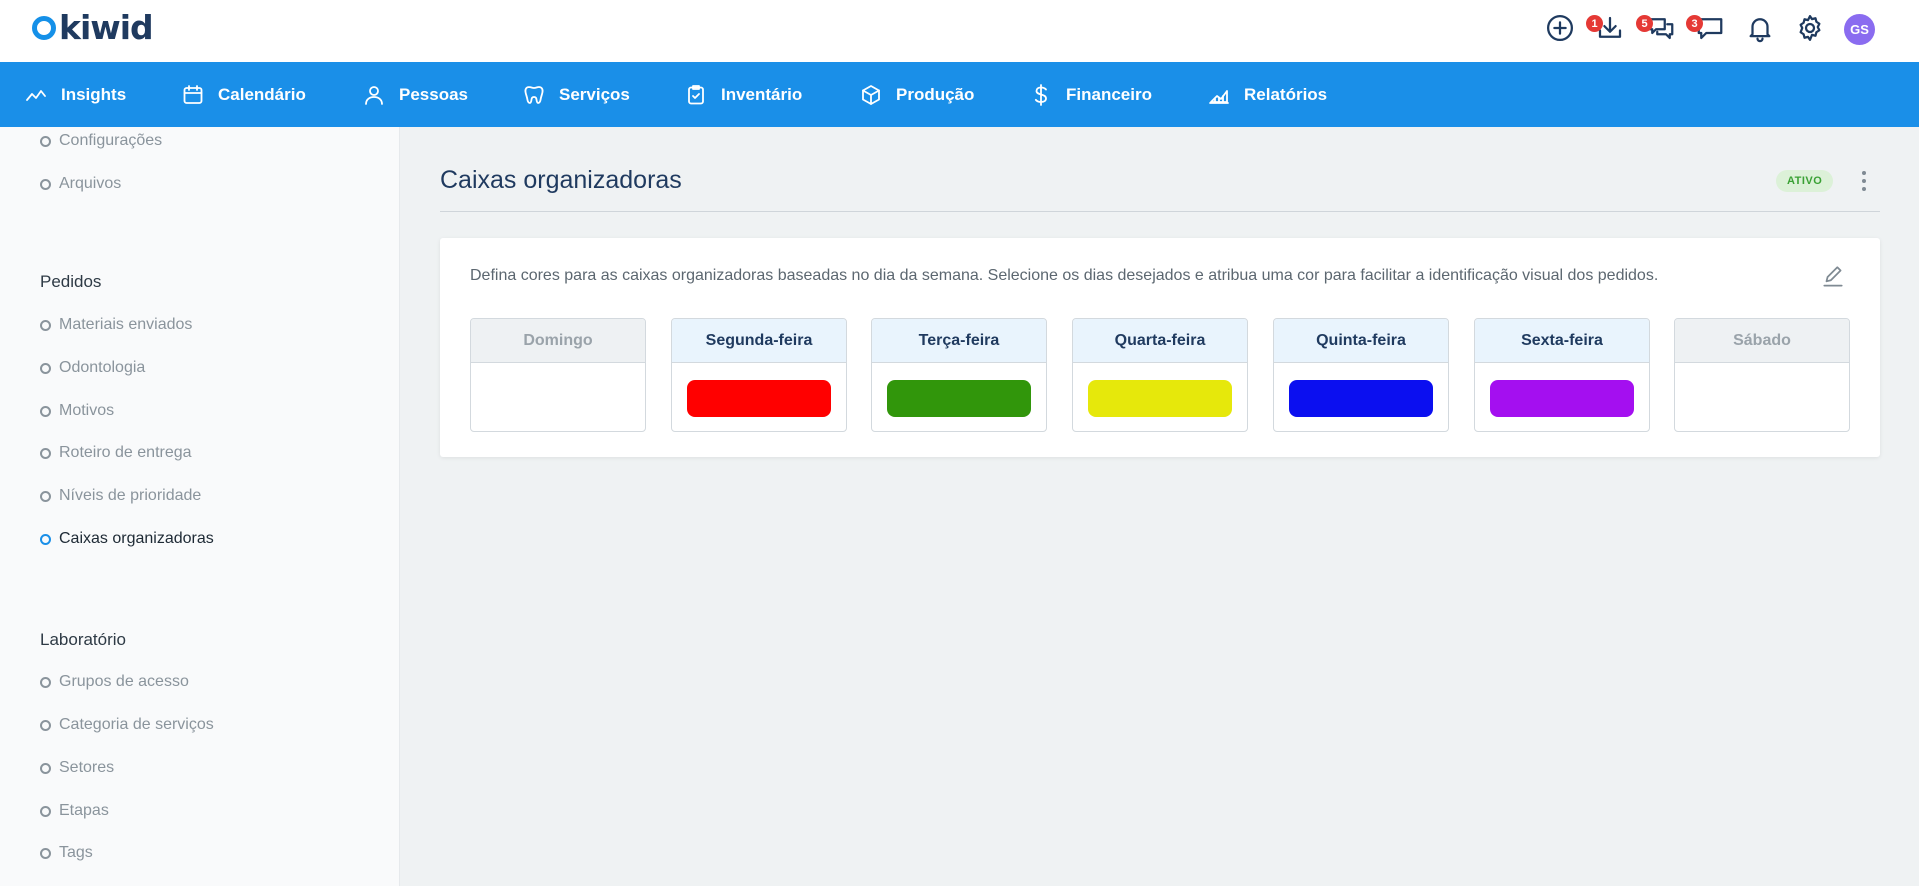 The height and width of the screenshot is (886, 1919). Describe the element at coordinates (762, 94) in the screenshot. I see `nav-item-label: Inventário` at that location.